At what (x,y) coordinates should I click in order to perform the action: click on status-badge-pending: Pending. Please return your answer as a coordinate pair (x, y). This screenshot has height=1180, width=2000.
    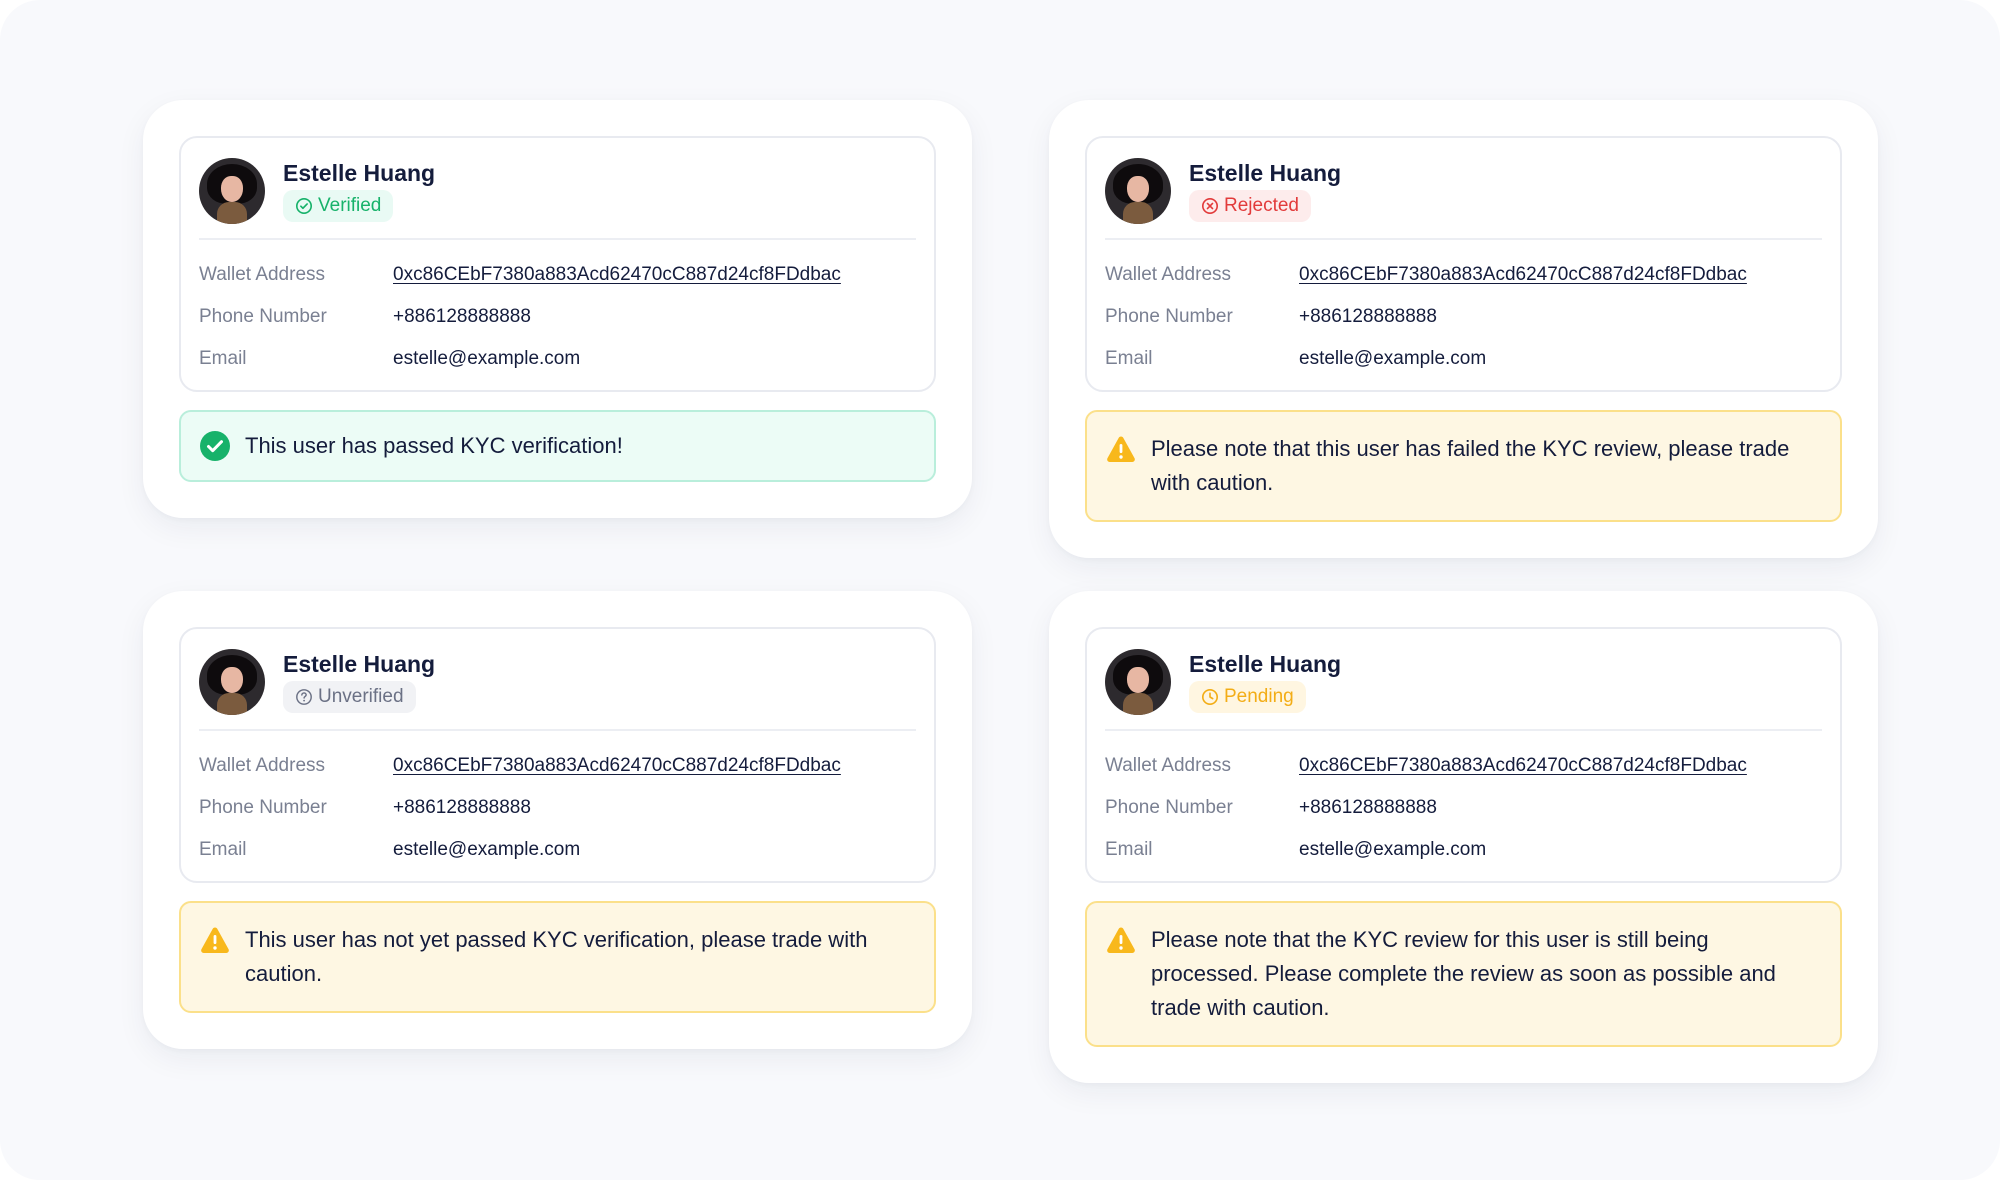
    Looking at the image, I should click on (1247, 697).